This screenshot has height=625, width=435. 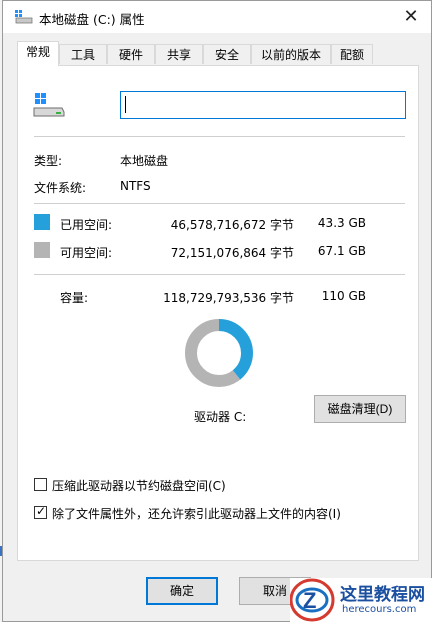 What do you see at coordinates (42, 250) in the screenshot?
I see `free-space-swatch` at bounding box center [42, 250].